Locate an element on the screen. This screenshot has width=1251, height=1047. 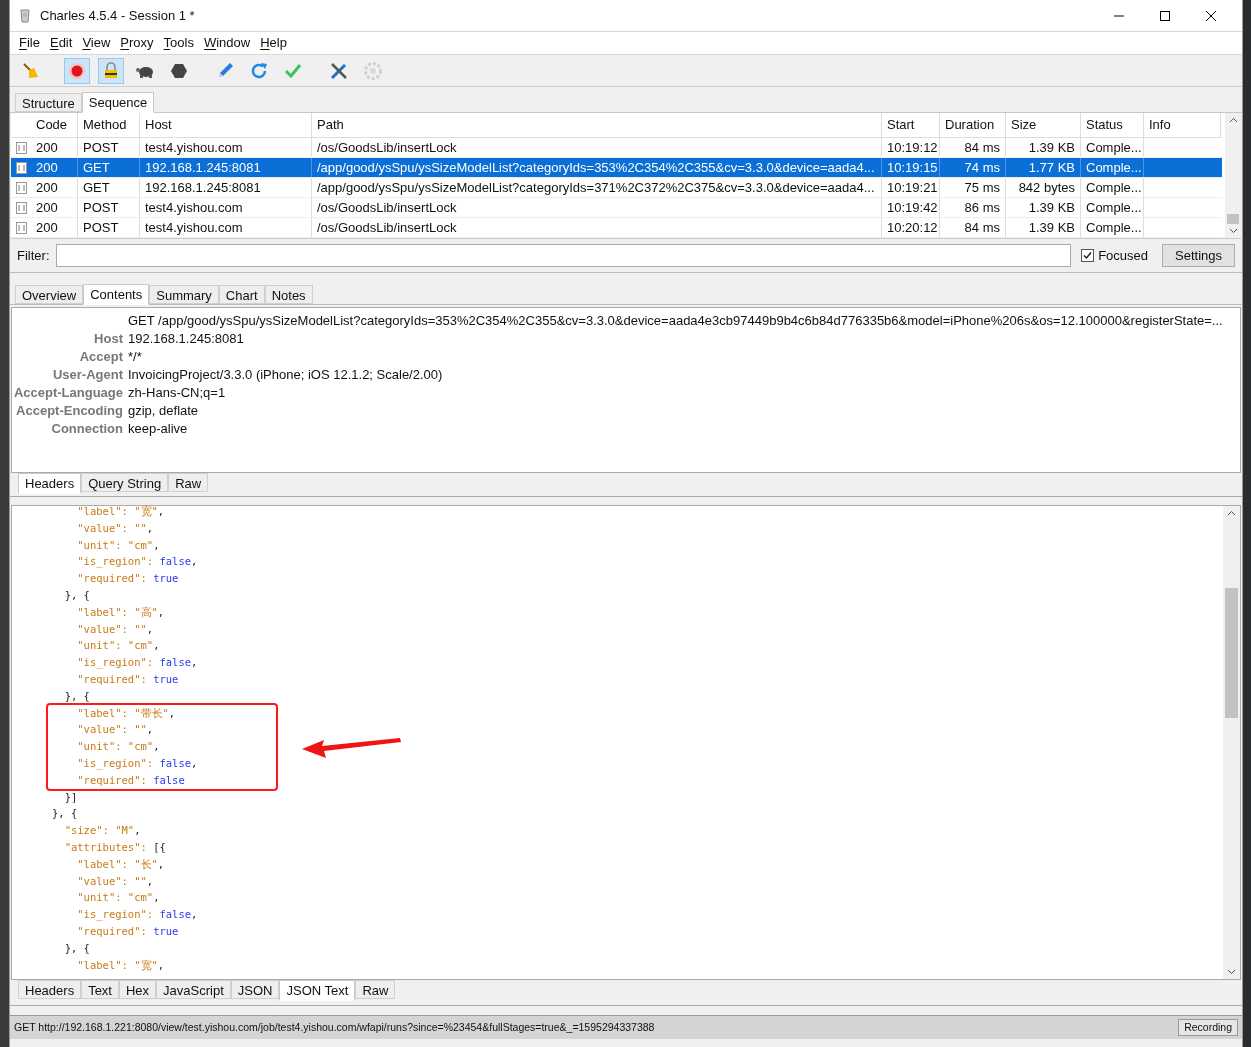
header-value: zh-Hans-CN;q=1 is located at coordinates (177, 393).